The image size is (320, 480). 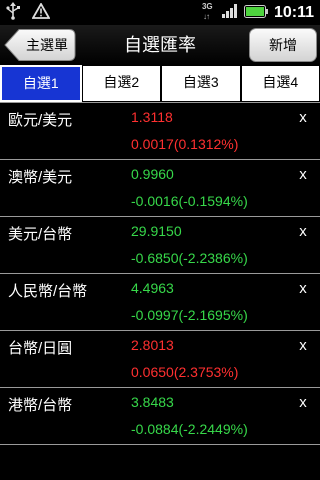 What do you see at coordinates (48, 291) in the screenshot?
I see `currency-pair: 人民幣/台幣` at bounding box center [48, 291].